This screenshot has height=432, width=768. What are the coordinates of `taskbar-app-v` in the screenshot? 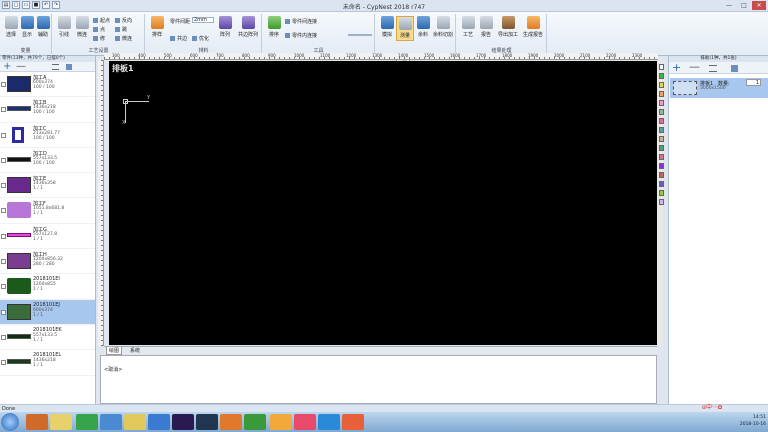 It's located at (207, 422).